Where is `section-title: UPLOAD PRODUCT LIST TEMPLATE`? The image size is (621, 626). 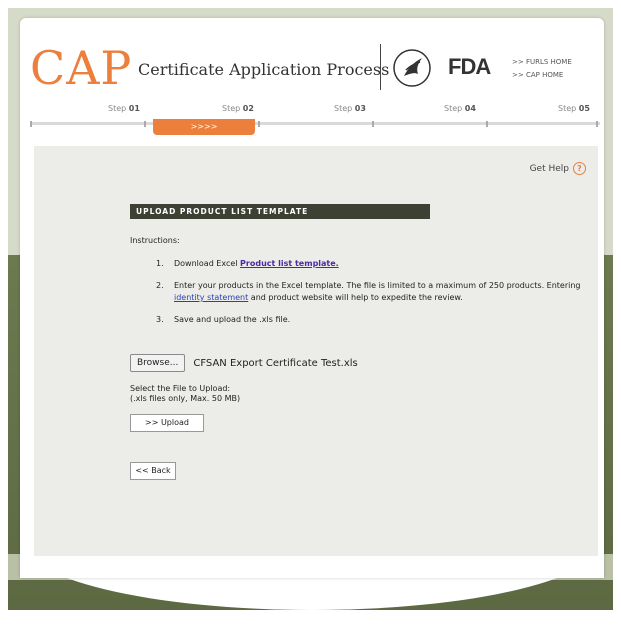 section-title: UPLOAD PRODUCT LIST TEMPLATE is located at coordinates (280, 211).